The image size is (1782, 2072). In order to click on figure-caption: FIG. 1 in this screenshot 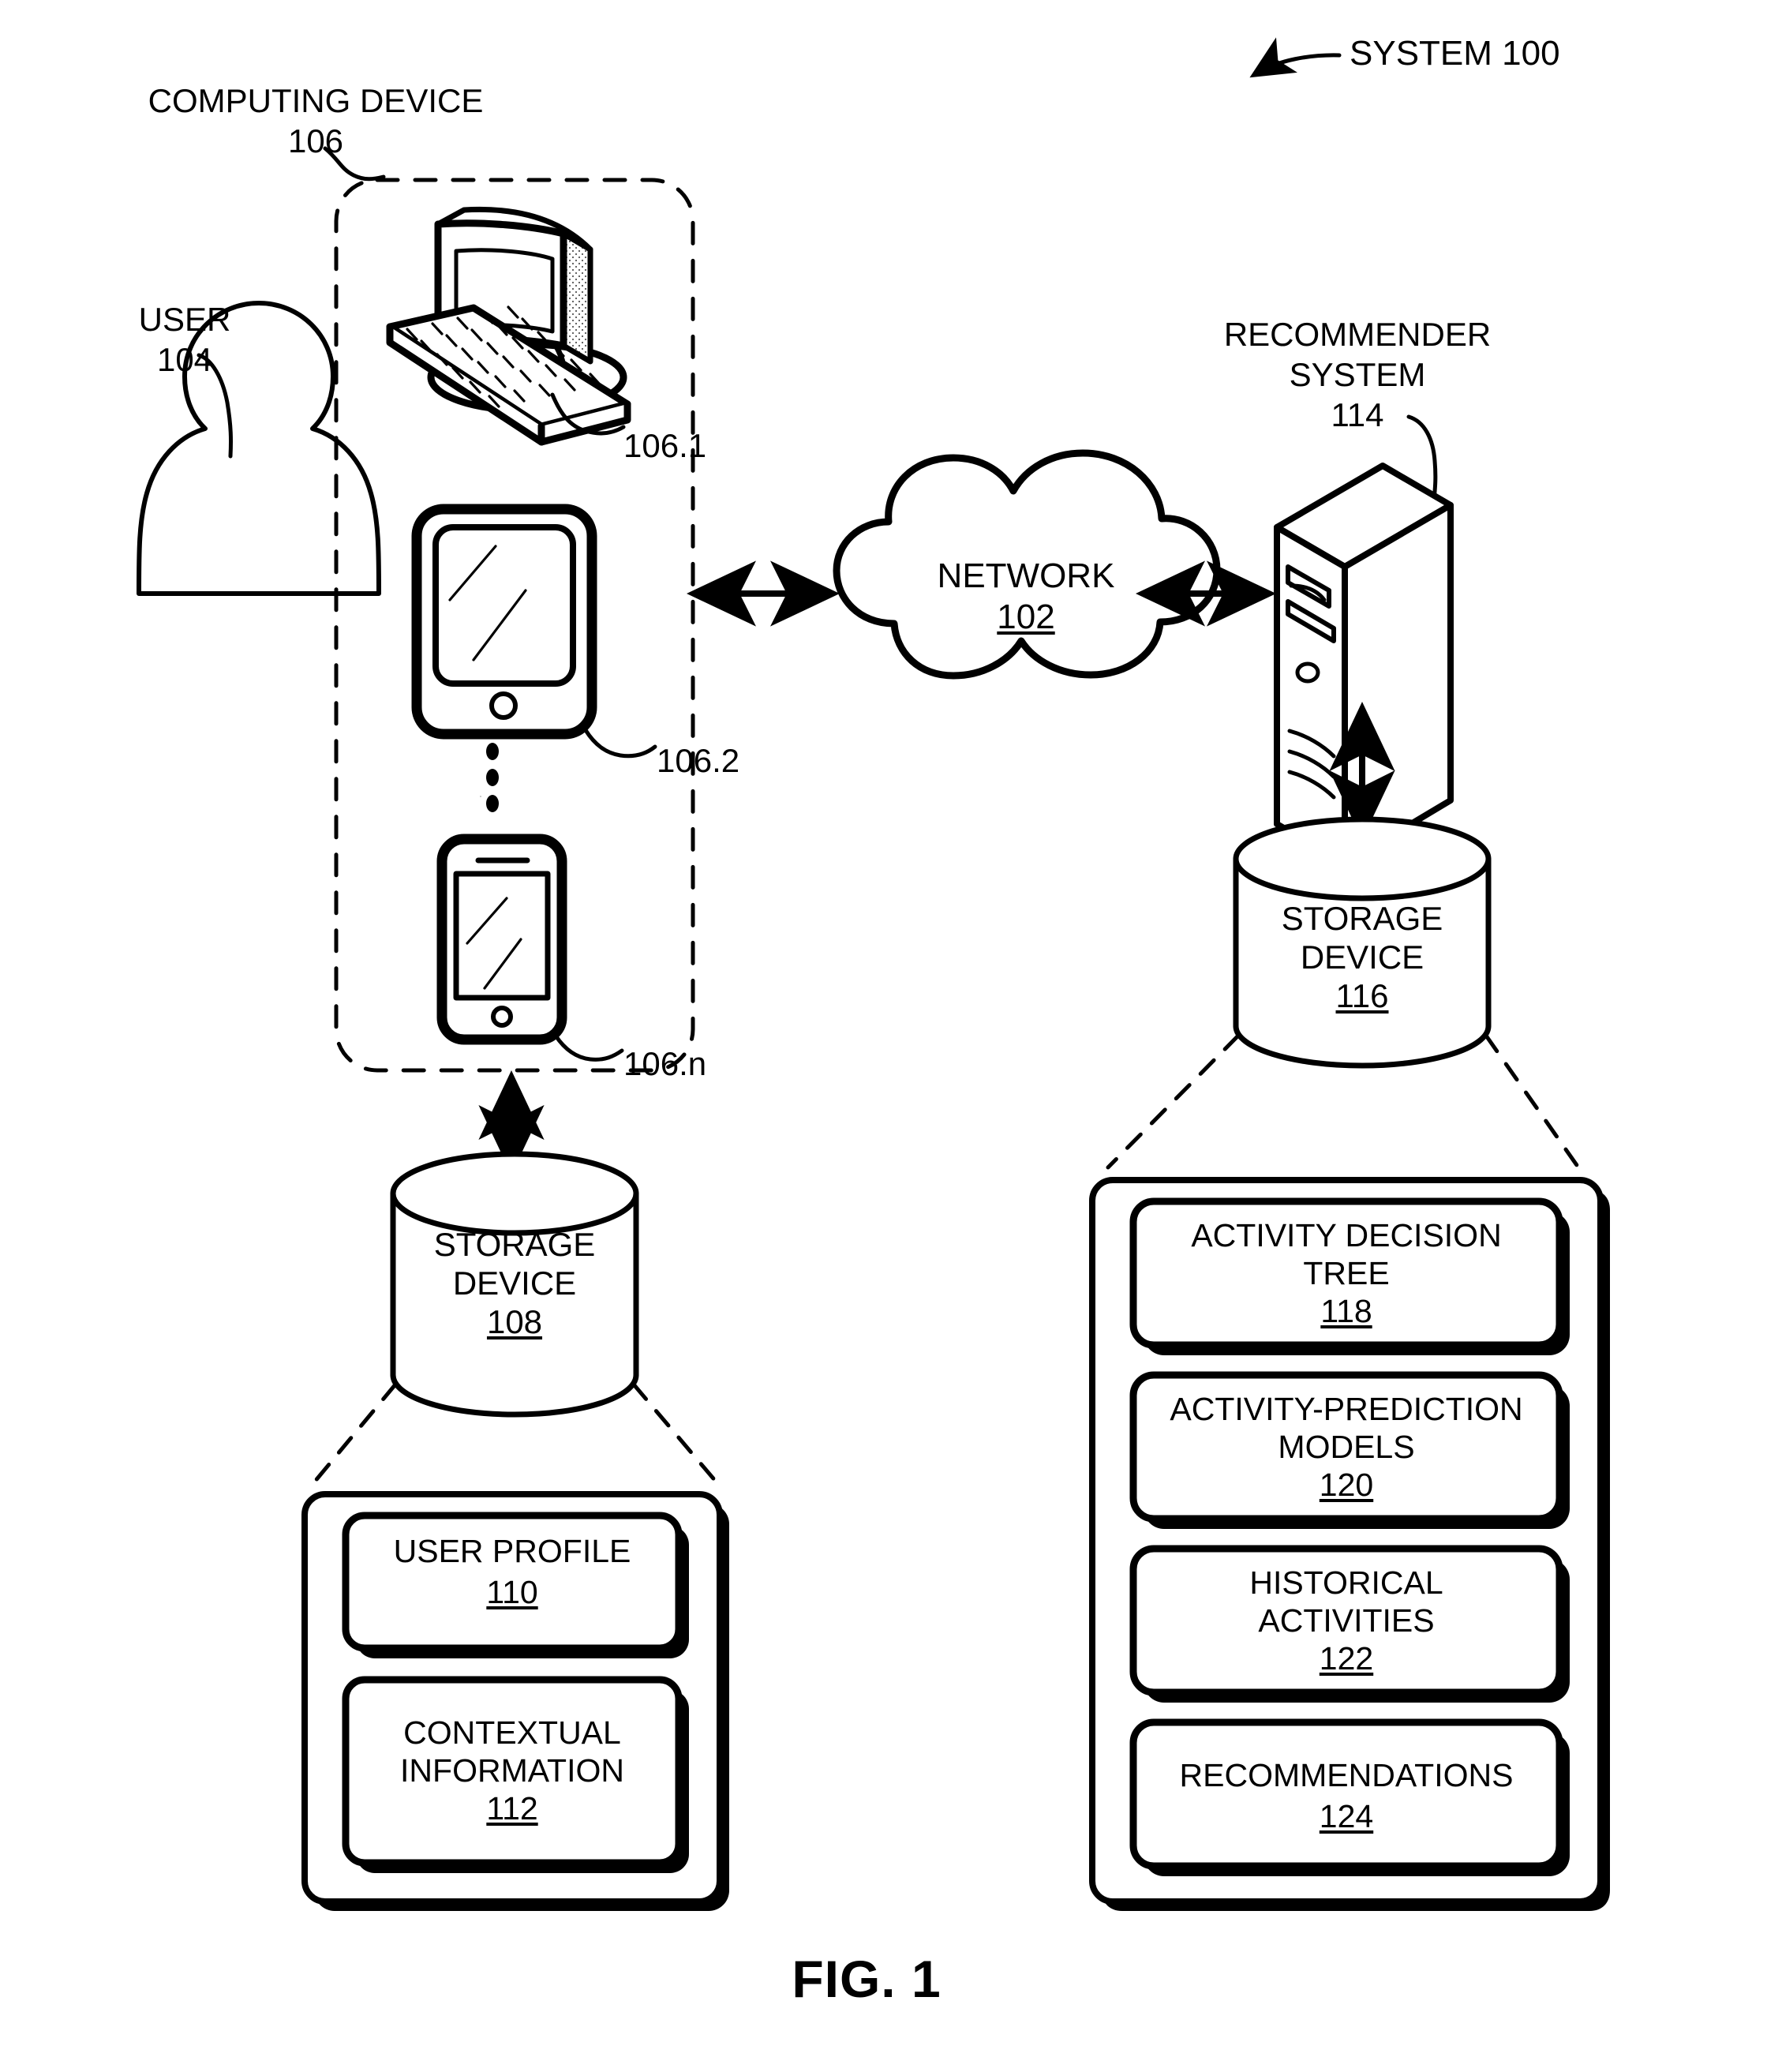, I will do `click(867, 1979)`.